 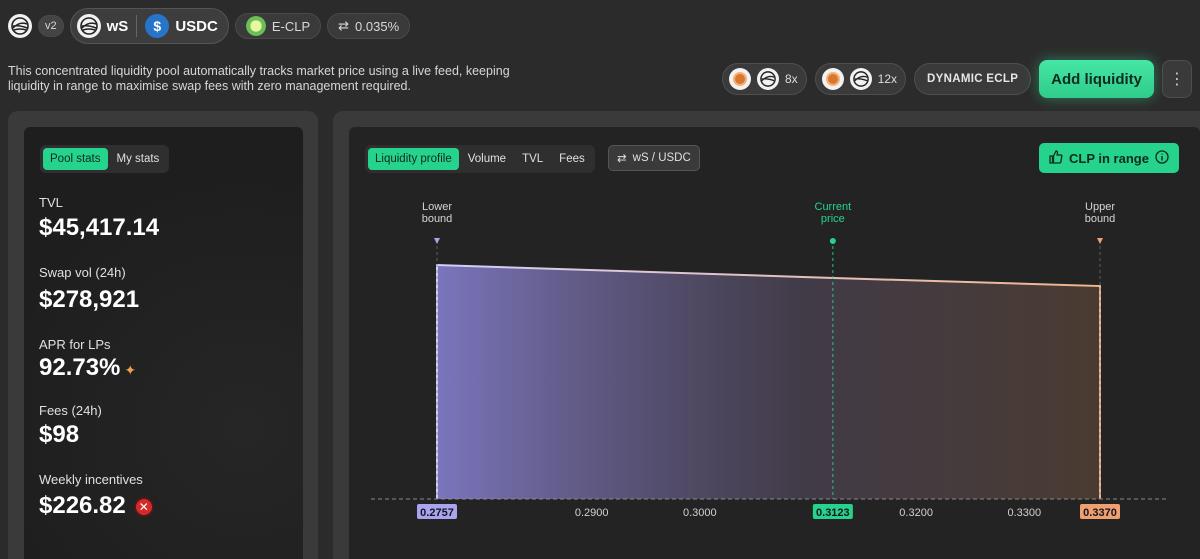 I want to click on add-liquidity-button: Add liquidity, so click(x=1096, y=79).